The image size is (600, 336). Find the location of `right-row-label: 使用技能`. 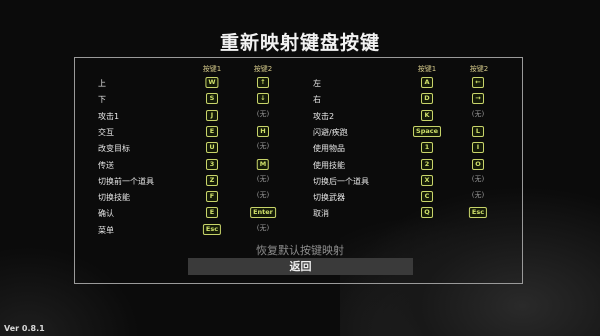

right-row-label: 使用技能 is located at coordinates (329, 165).